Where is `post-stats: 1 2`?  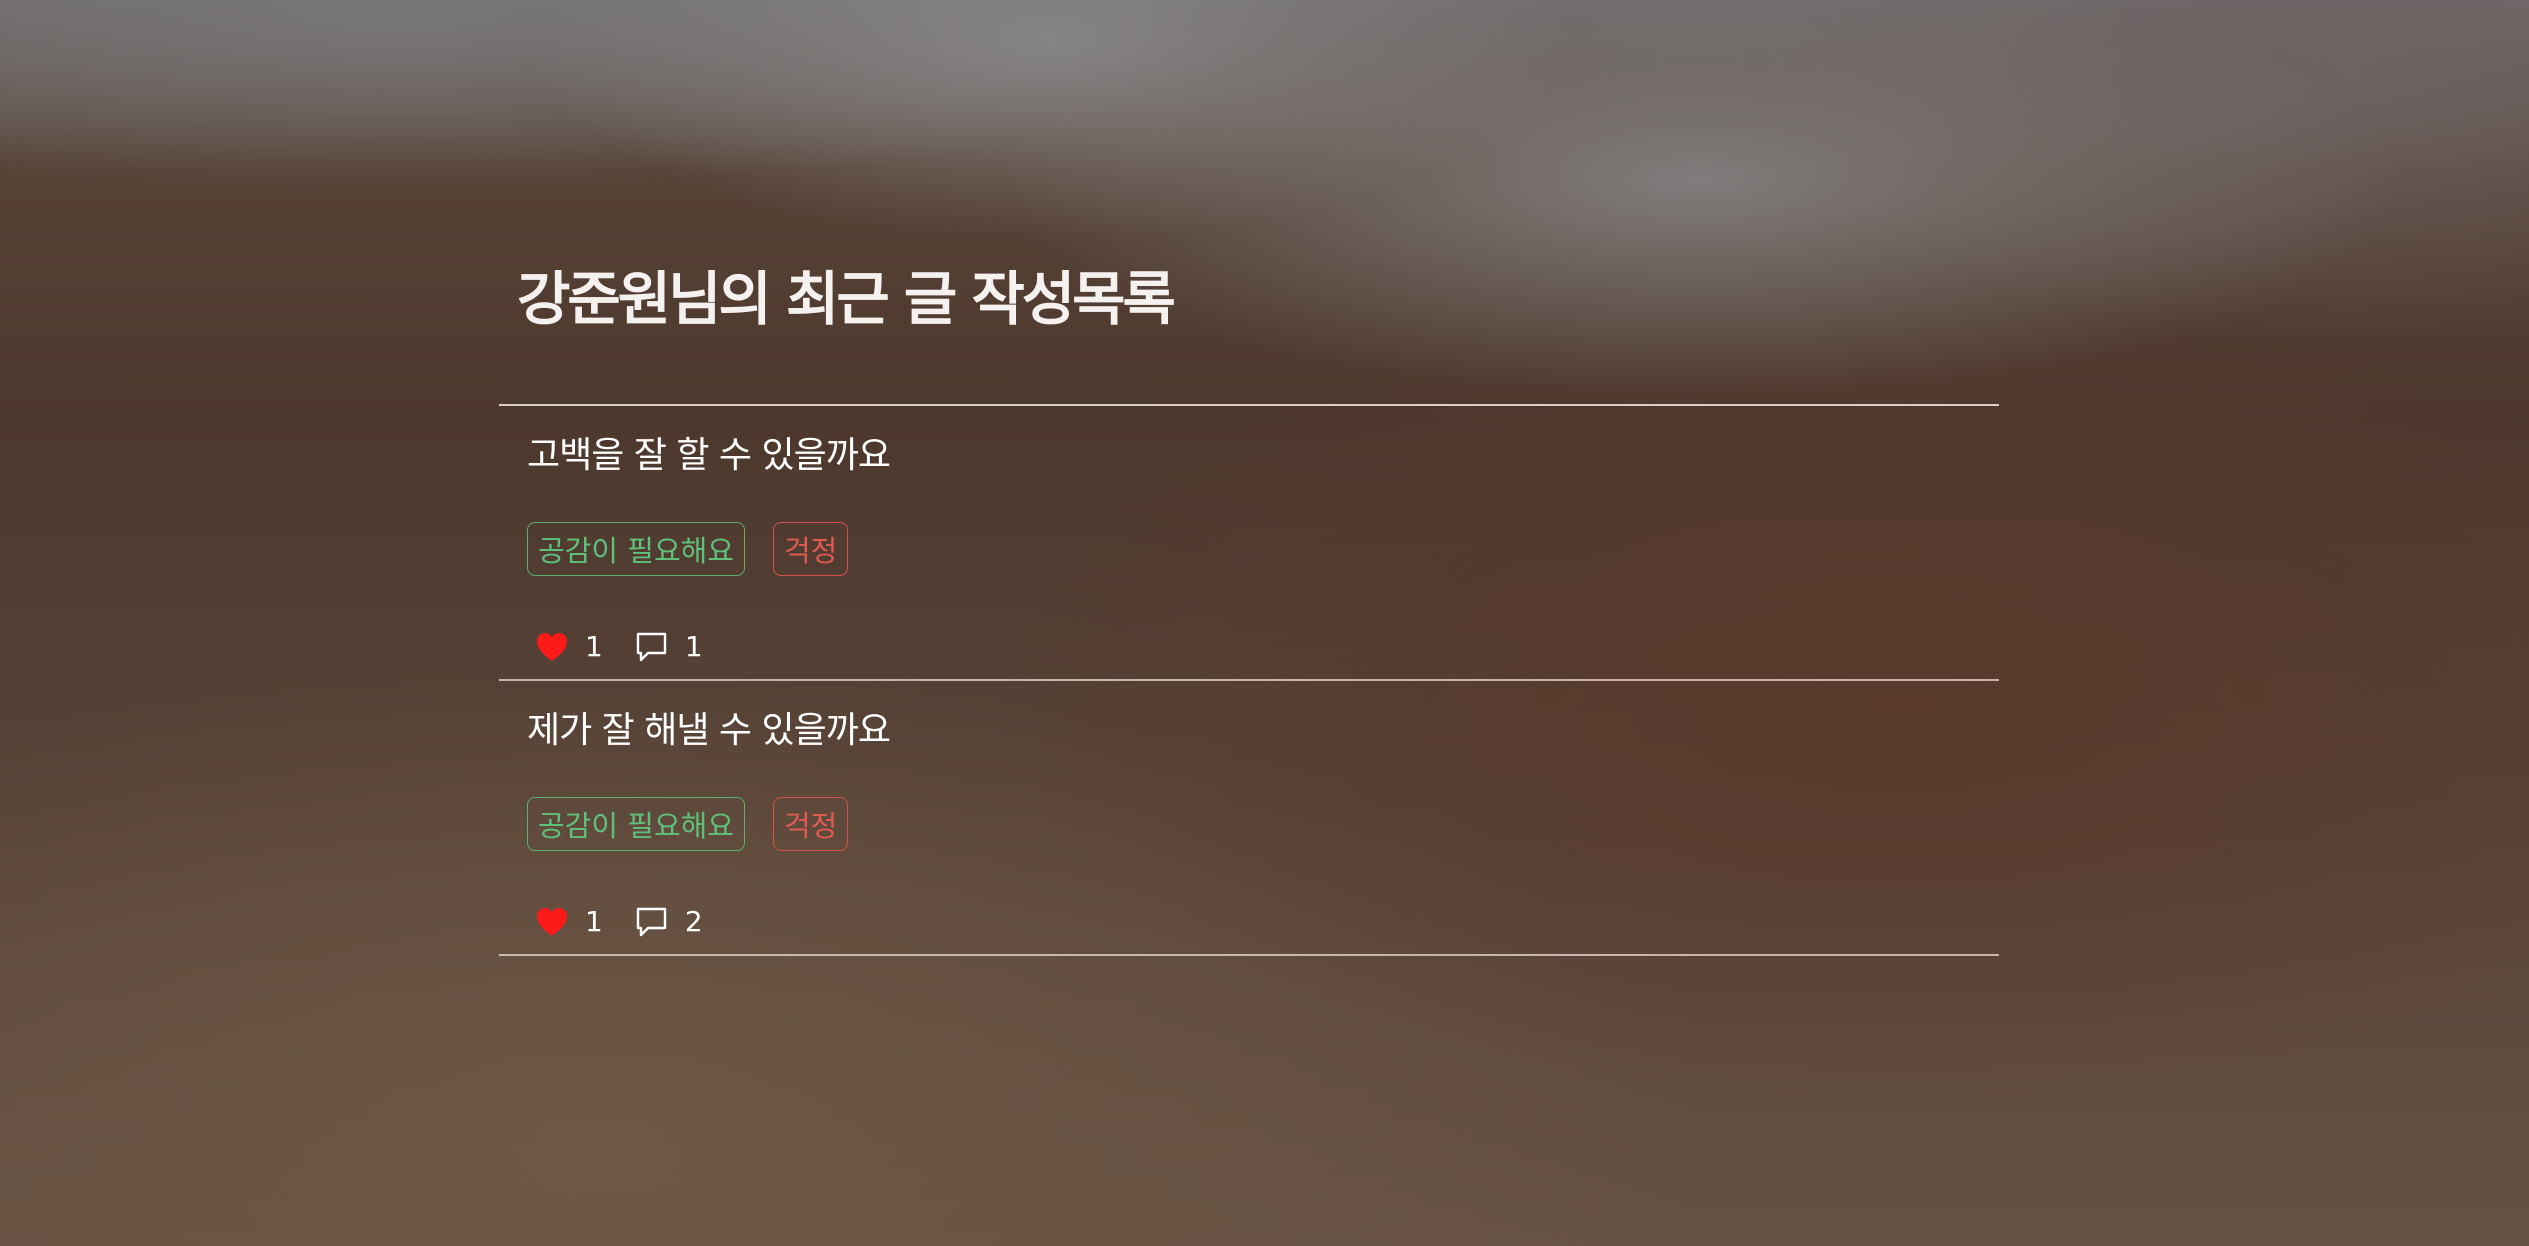 post-stats: 1 2 is located at coordinates (619, 921).